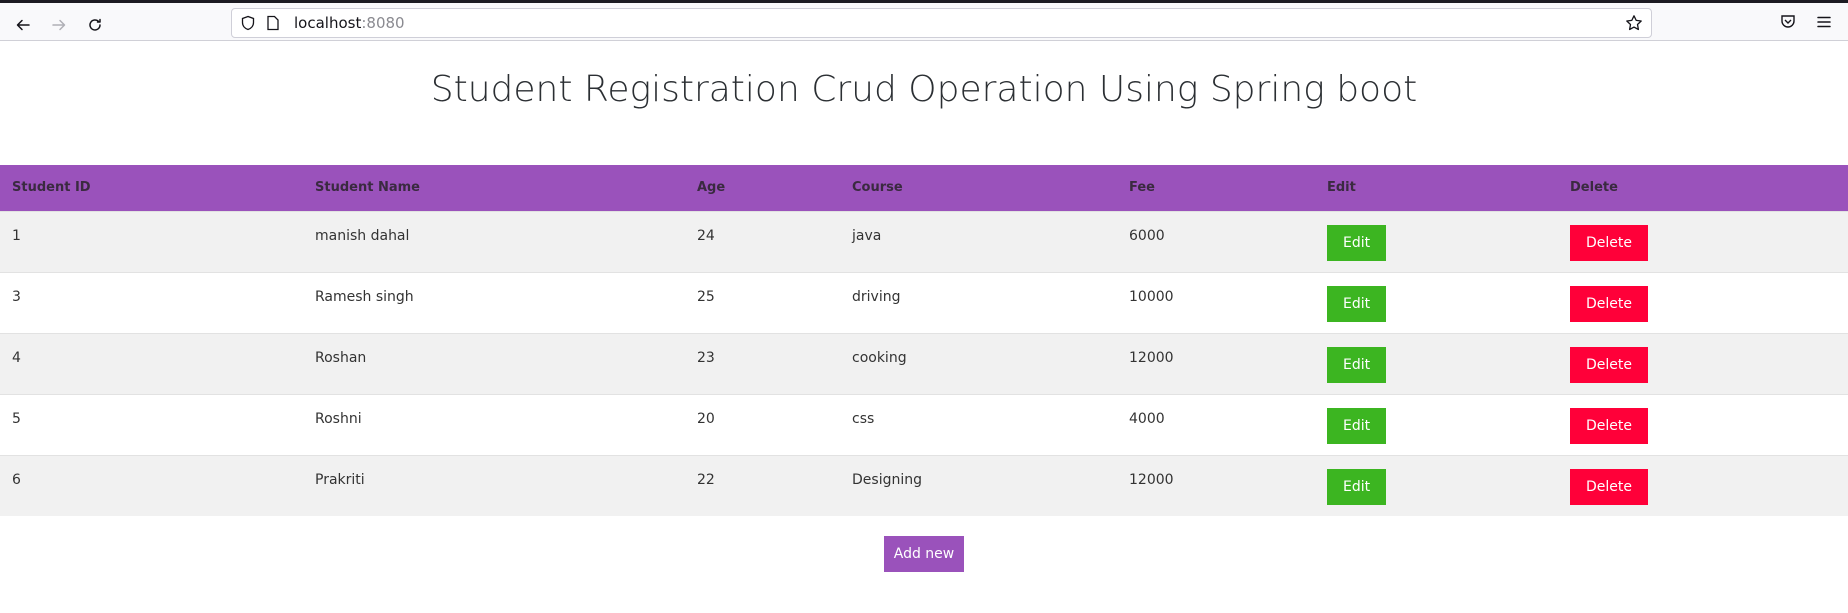 The width and height of the screenshot is (1848, 613). Describe the element at coordinates (924, 554) in the screenshot. I see `add-new-button: Add new` at that location.